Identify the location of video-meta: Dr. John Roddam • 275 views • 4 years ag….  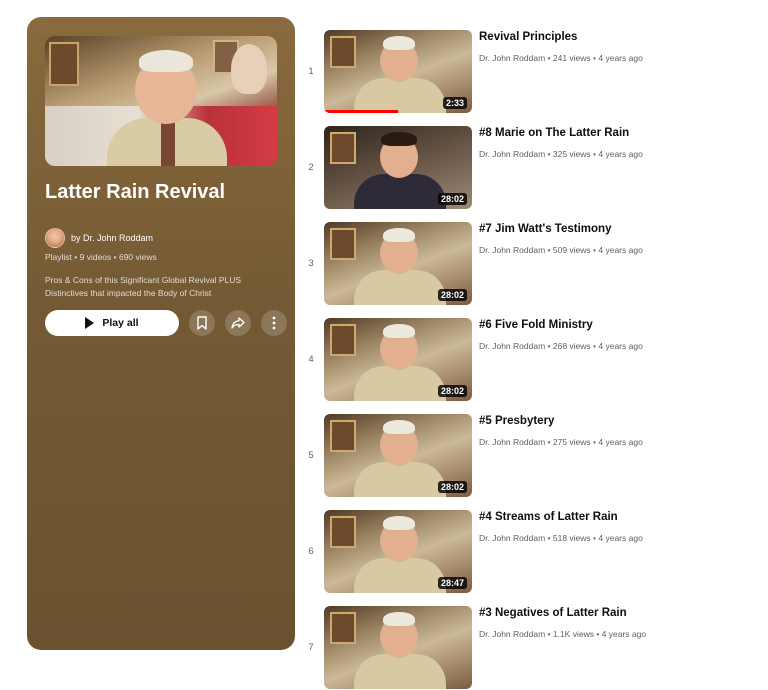
(561, 442).